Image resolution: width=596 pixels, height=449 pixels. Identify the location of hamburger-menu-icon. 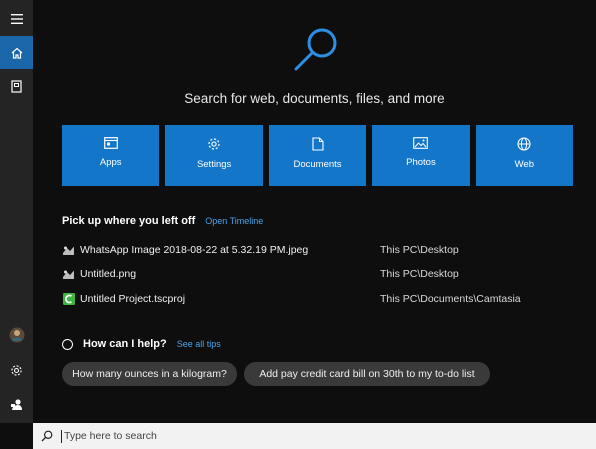
(16, 18).